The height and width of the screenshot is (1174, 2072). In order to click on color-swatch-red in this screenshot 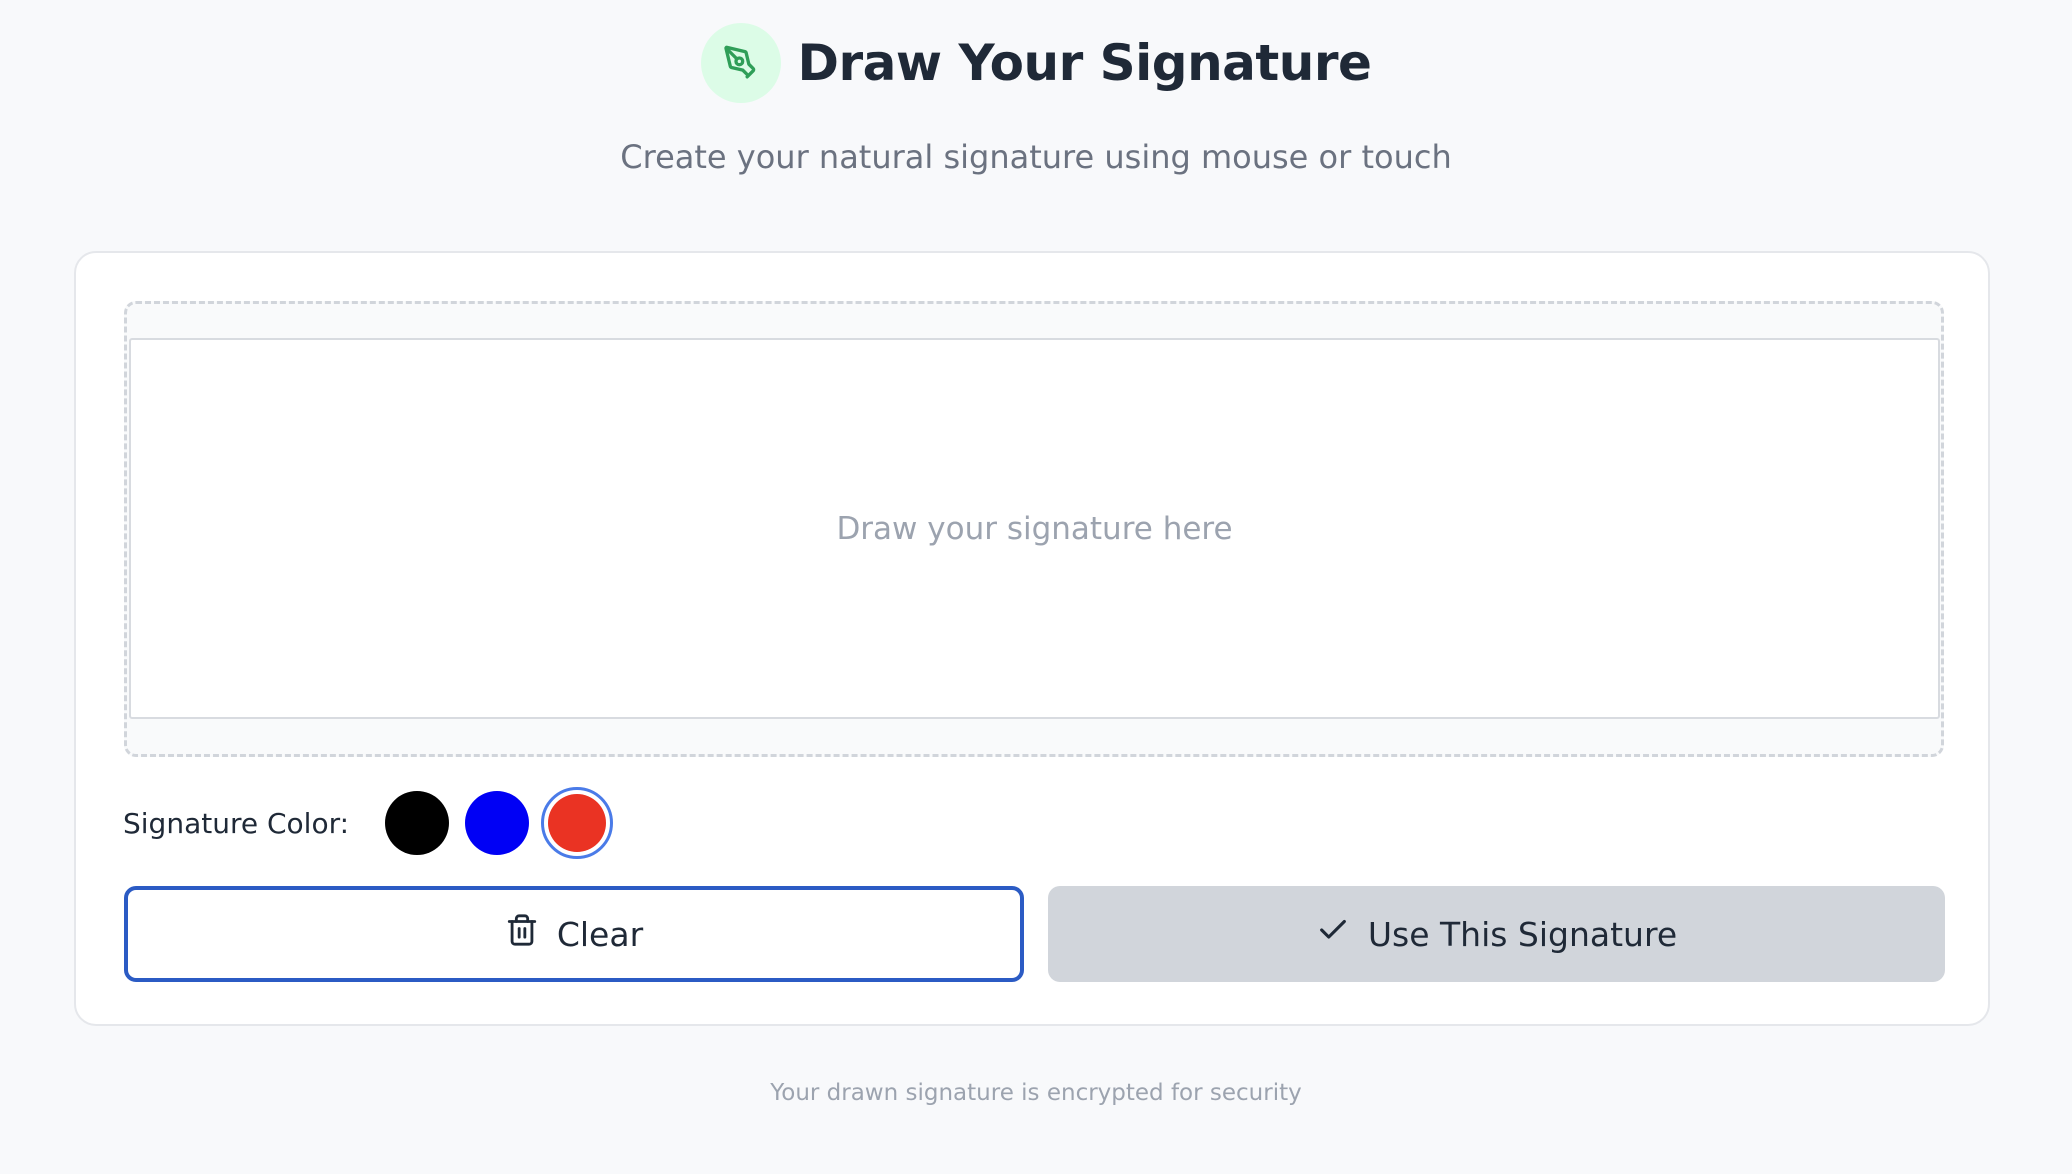, I will do `click(577, 823)`.